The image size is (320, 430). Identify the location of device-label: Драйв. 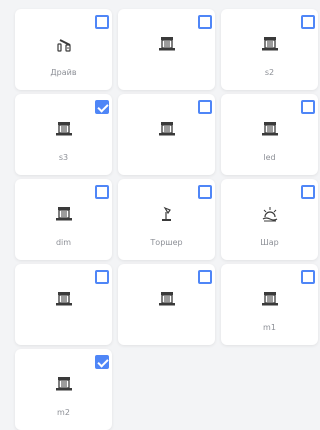
(63, 72).